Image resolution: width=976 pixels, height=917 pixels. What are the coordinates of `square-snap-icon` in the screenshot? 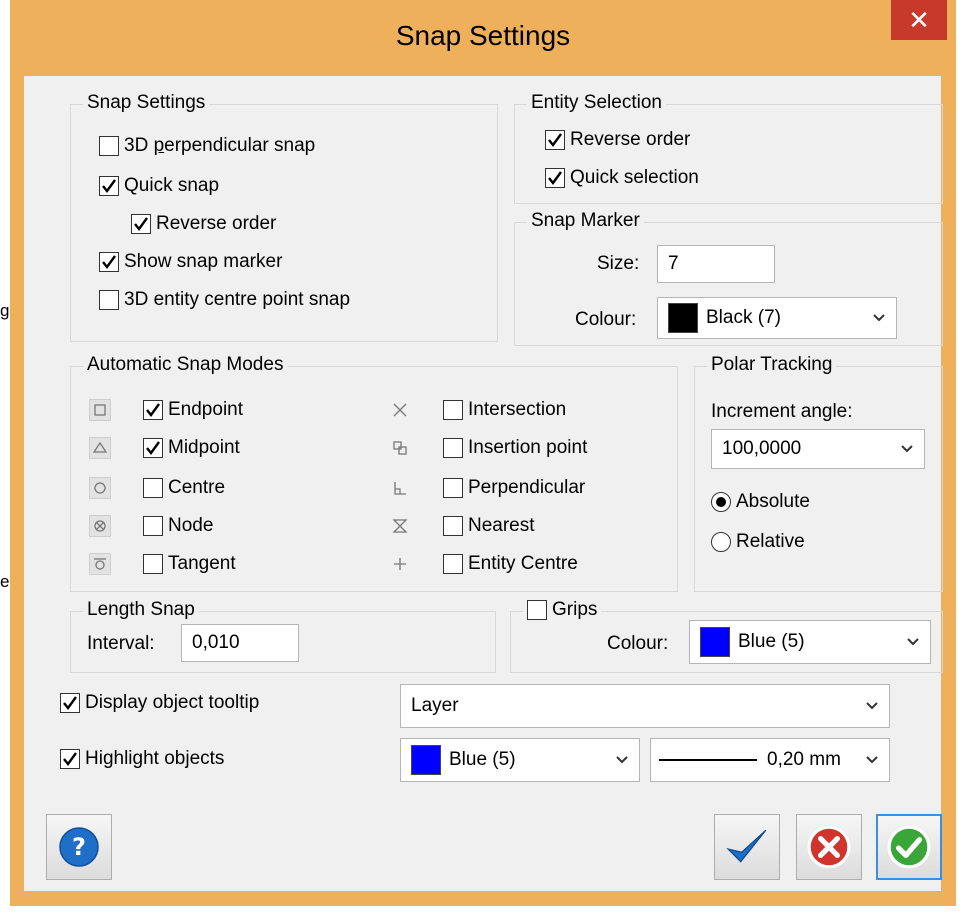 It's located at (100, 410).